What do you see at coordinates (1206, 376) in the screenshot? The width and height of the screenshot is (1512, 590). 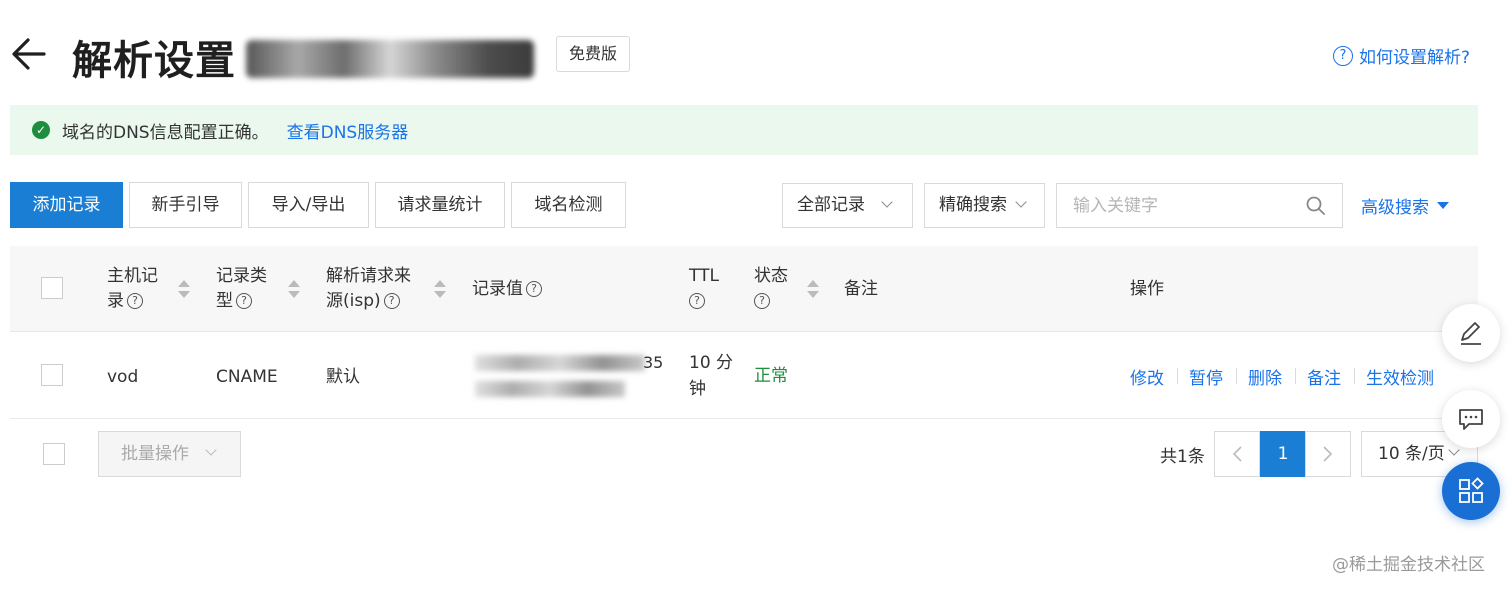 I see `pause-link: 暂停` at bounding box center [1206, 376].